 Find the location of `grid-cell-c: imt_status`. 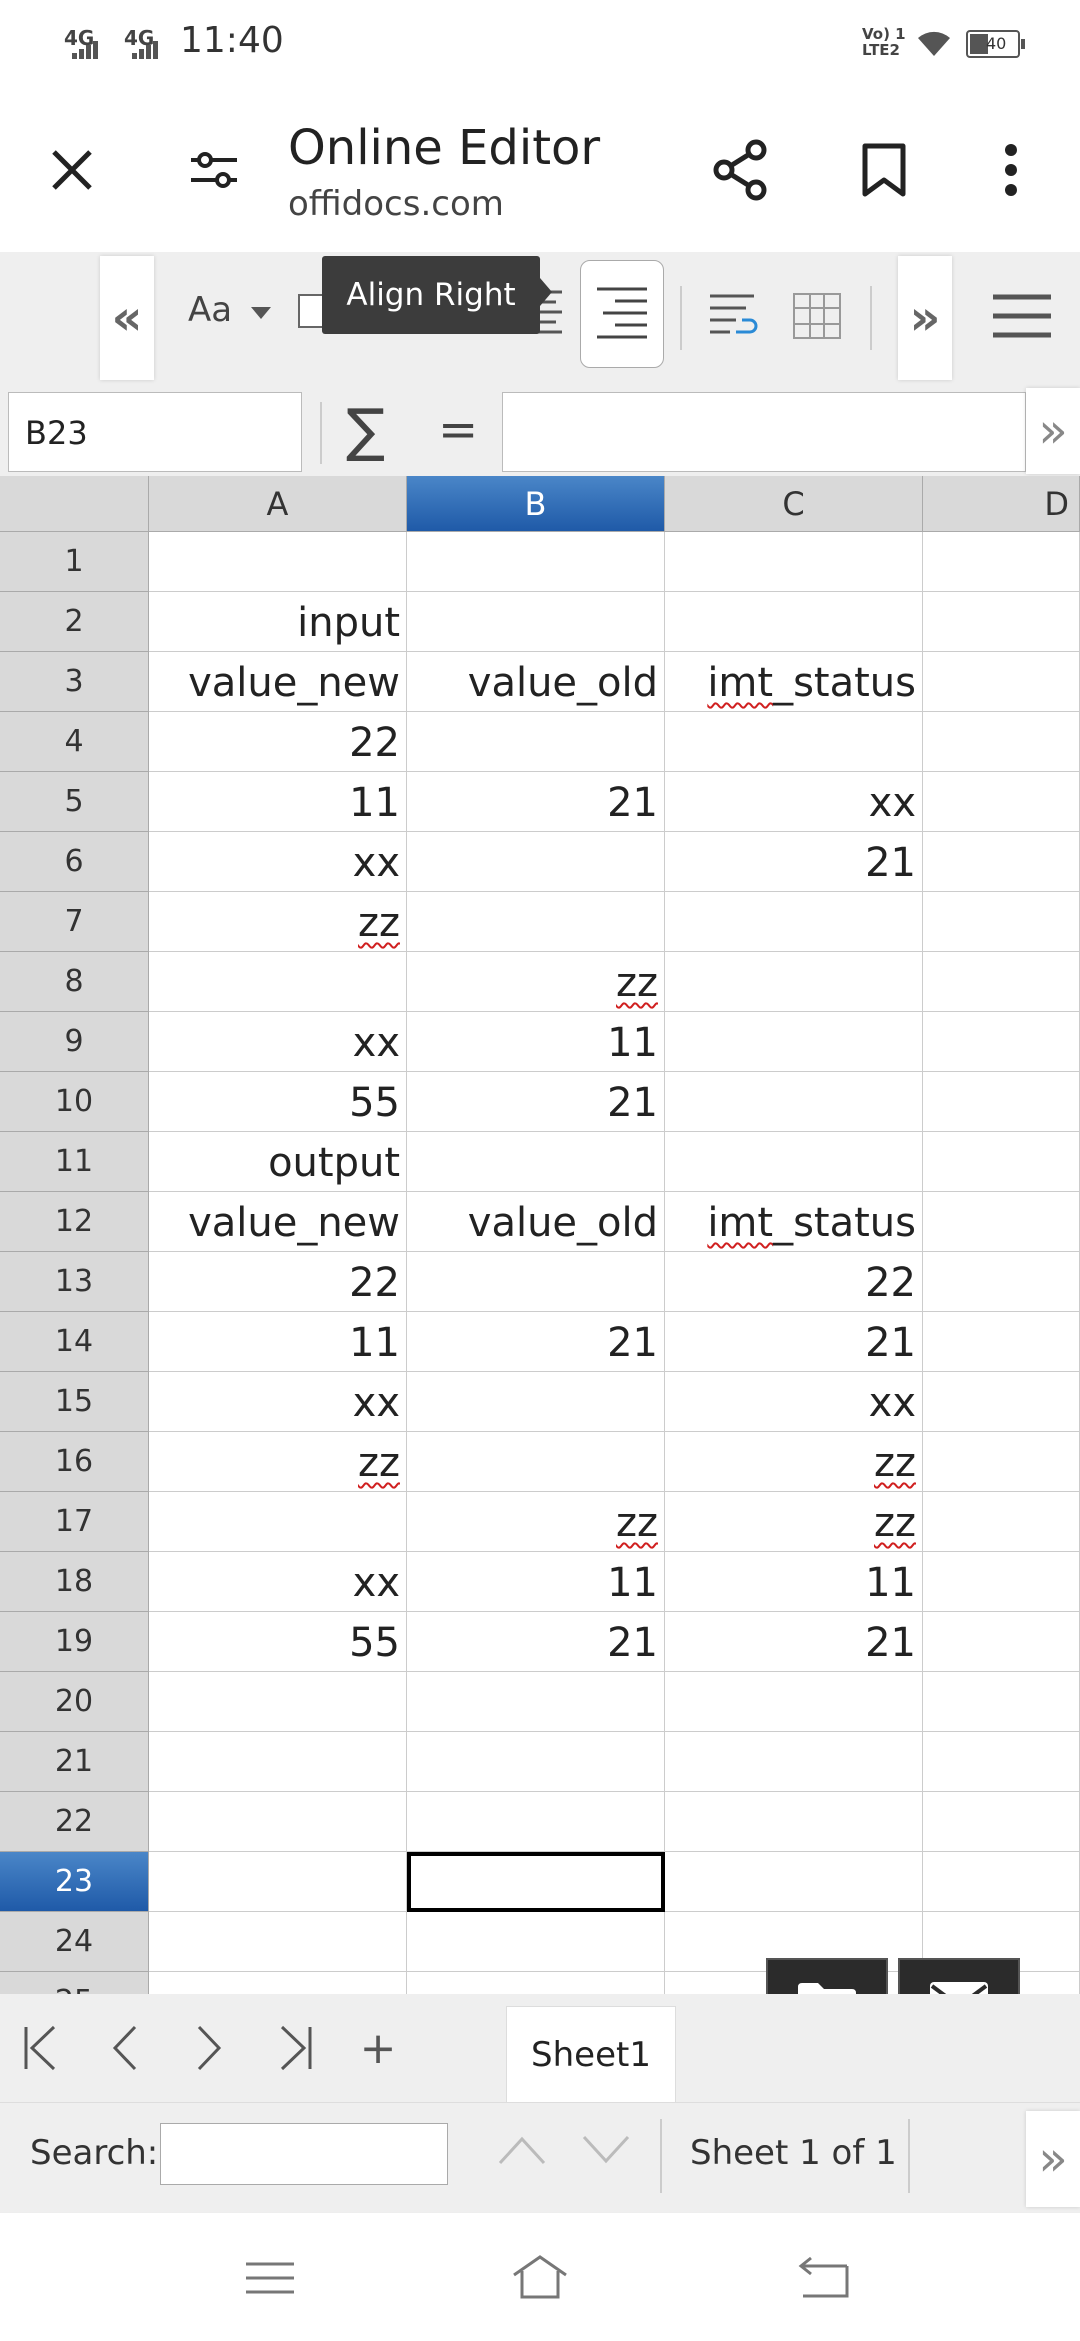

grid-cell-c: imt_status is located at coordinates (794, 1222).